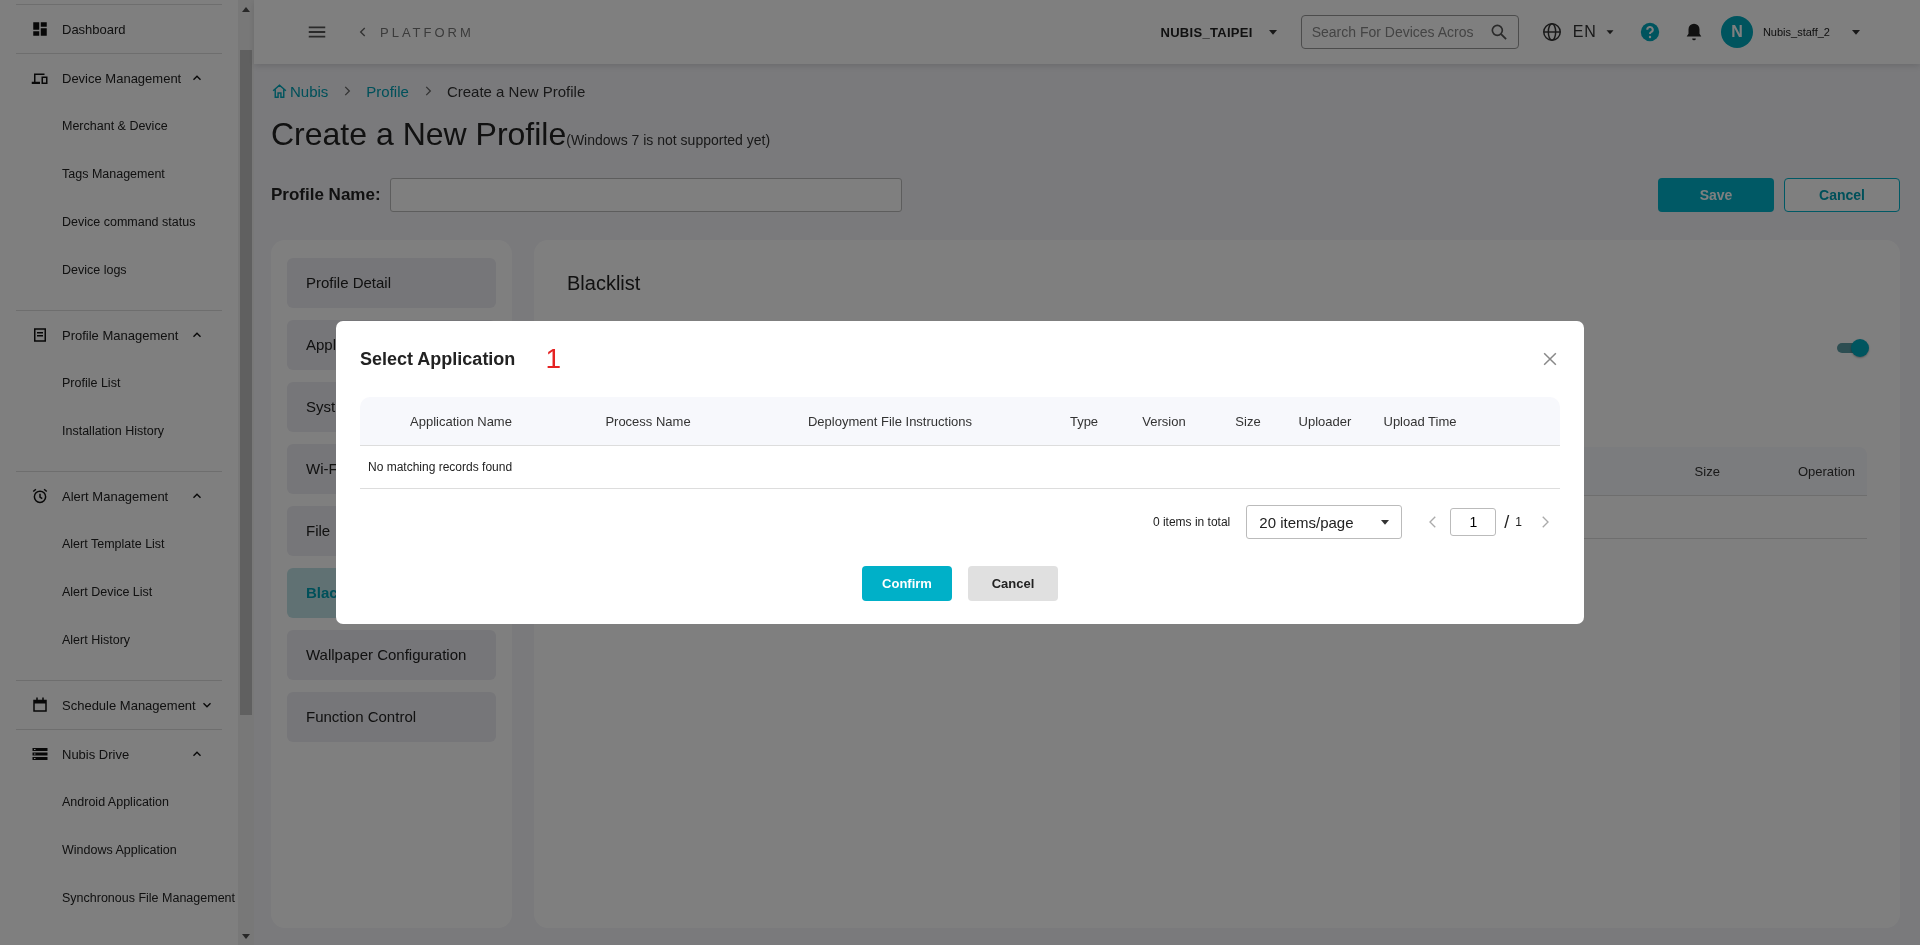 The height and width of the screenshot is (945, 1920). Describe the element at coordinates (326, 195) in the screenshot. I see `field-label: Profile Name:` at that location.